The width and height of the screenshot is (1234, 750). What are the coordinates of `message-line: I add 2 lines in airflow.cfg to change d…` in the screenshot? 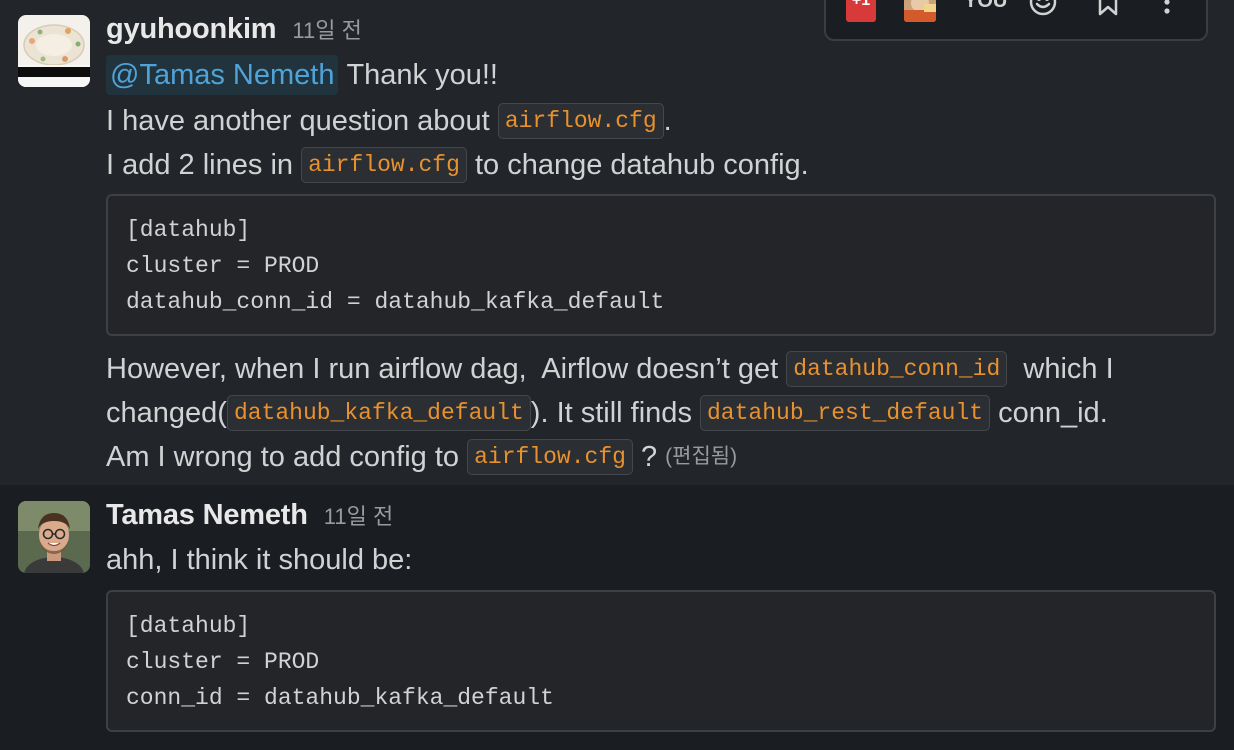 It's located at (457, 165).